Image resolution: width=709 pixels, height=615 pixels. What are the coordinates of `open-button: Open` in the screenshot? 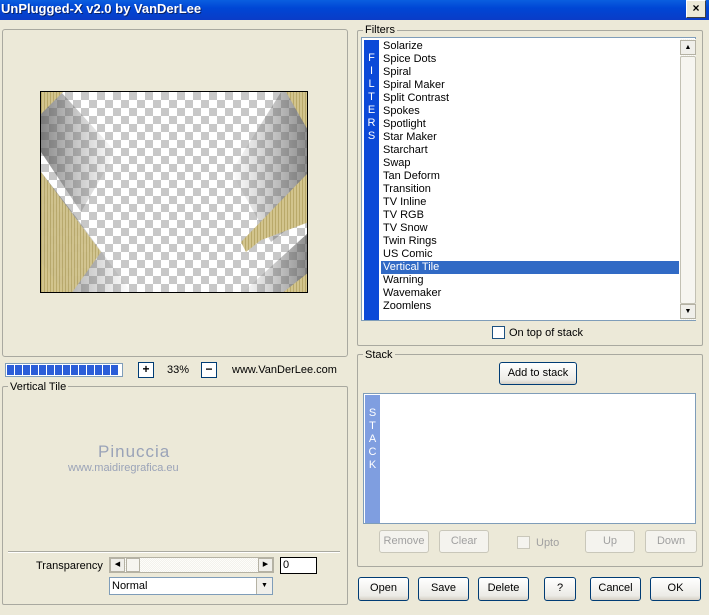 It's located at (383, 589).